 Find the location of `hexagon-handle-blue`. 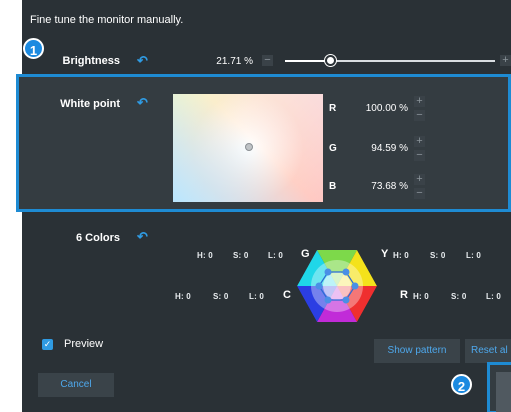

hexagon-handle-blue is located at coordinates (328, 300).